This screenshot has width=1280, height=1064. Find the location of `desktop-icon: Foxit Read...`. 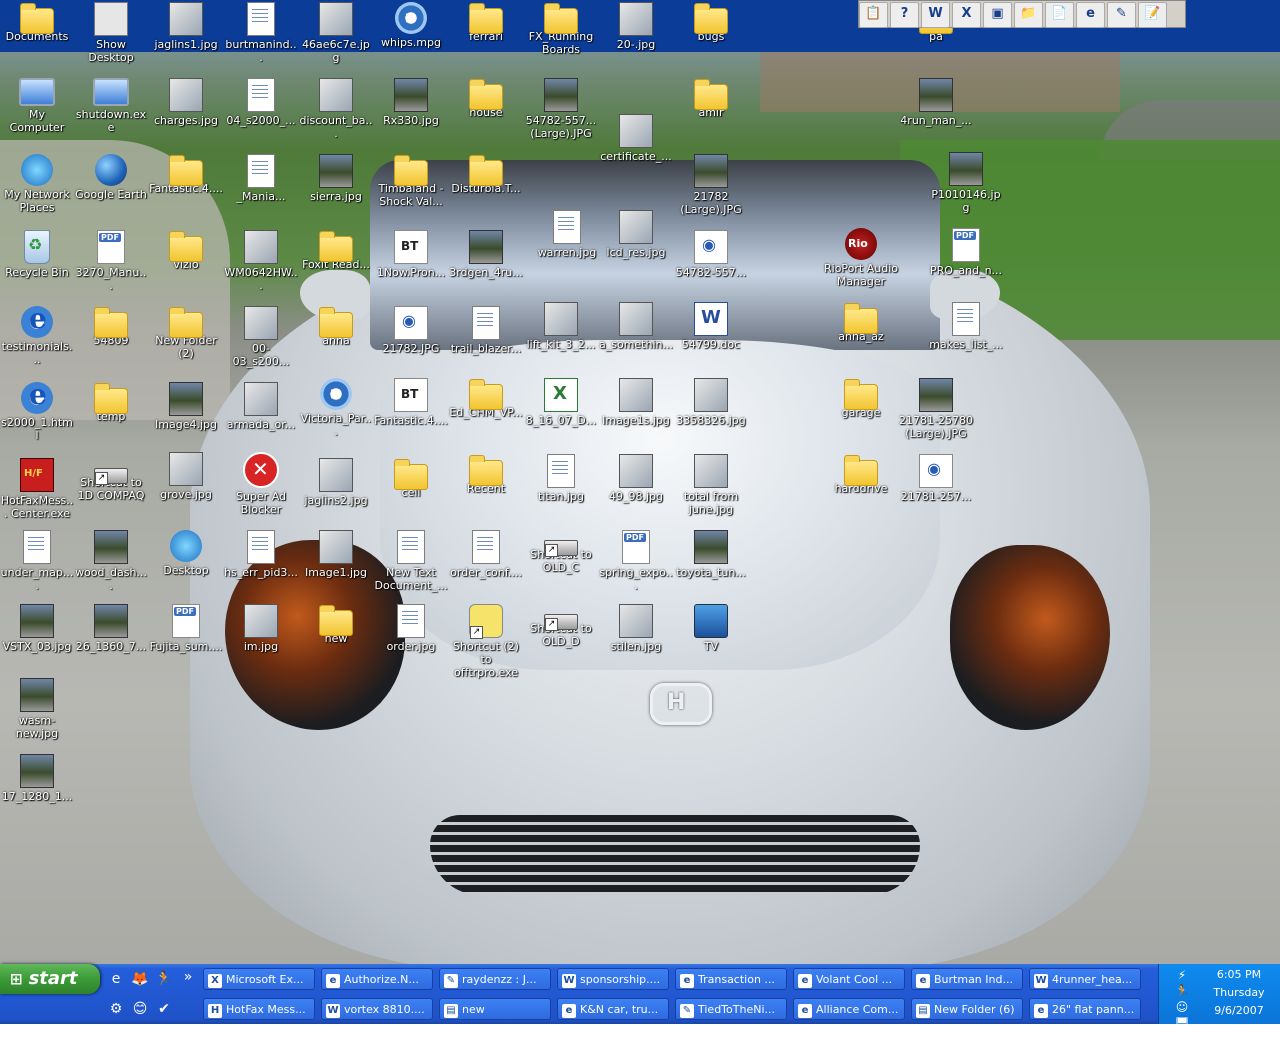

desktop-icon: Foxit Read... is located at coordinates (336, 250).